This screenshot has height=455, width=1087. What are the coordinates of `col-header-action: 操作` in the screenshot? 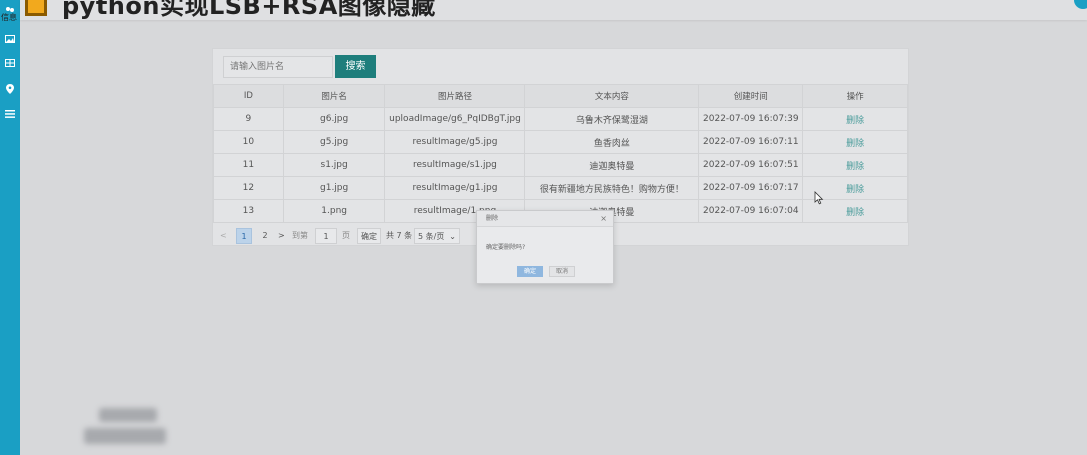 It's located at (855, 96).